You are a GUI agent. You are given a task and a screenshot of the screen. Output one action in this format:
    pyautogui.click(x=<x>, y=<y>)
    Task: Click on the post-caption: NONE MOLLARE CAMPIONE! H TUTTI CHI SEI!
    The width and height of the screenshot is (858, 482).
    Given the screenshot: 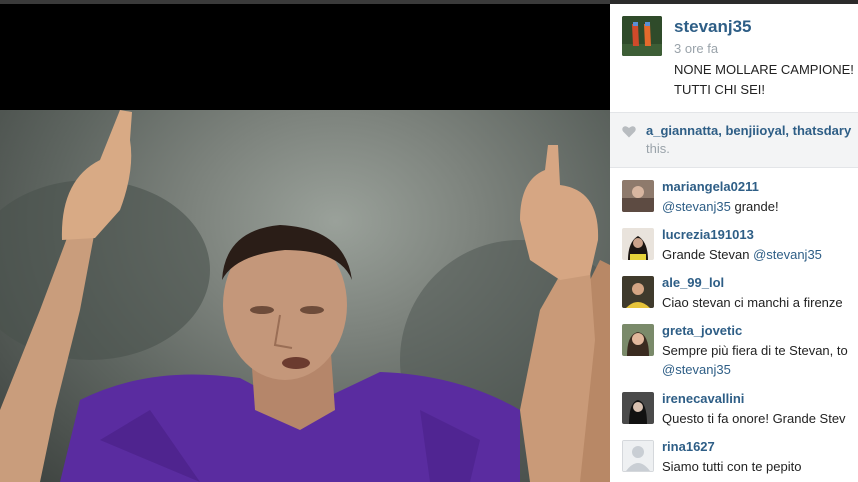 What is the action you would take?
    pyautogui.click(x=766, y=80)
    